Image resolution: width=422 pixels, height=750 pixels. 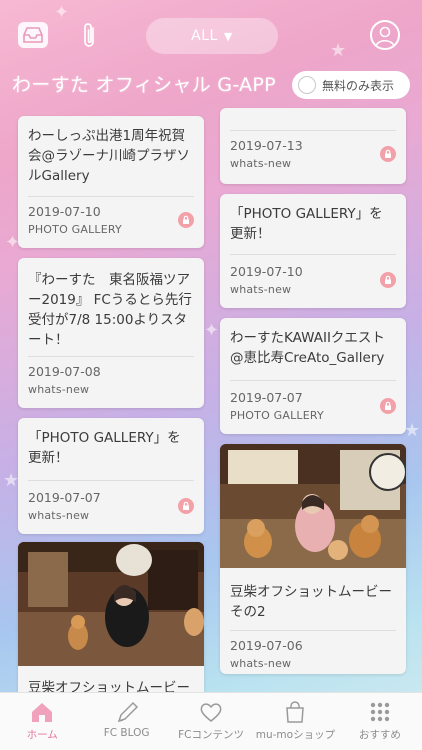 What do you see at coordinates (42, 735) in the screenshot?
I see `tab-label: ホーム` at bounding box center [42, 735].